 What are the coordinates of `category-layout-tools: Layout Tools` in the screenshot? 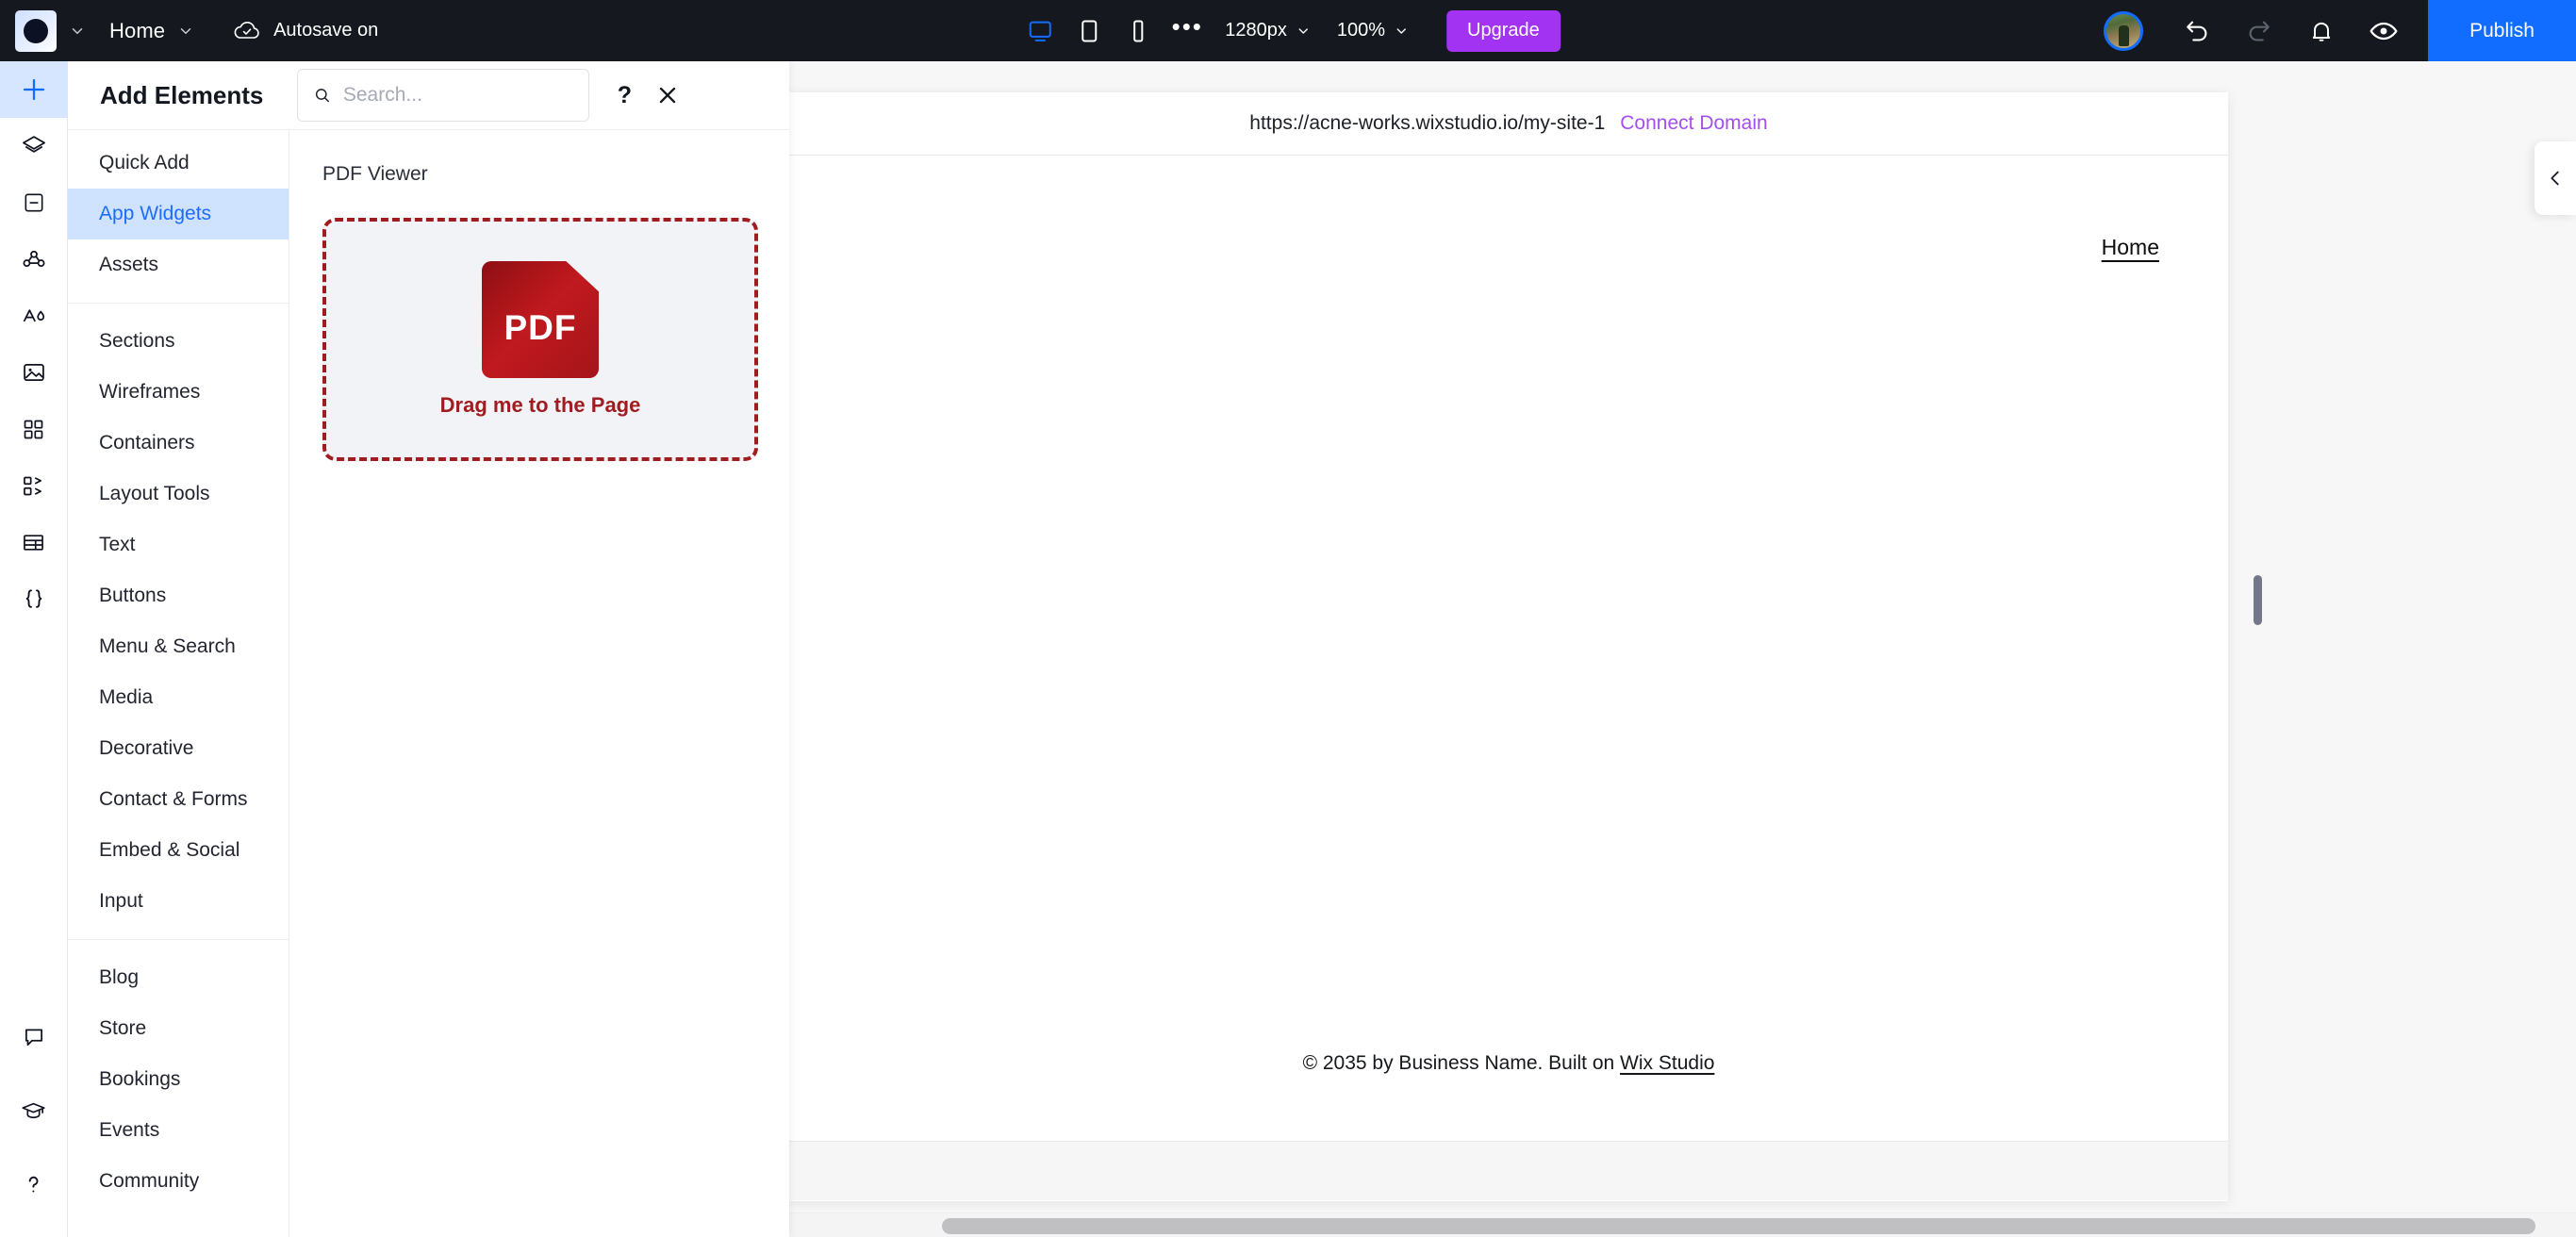 It's located at (178, 495).